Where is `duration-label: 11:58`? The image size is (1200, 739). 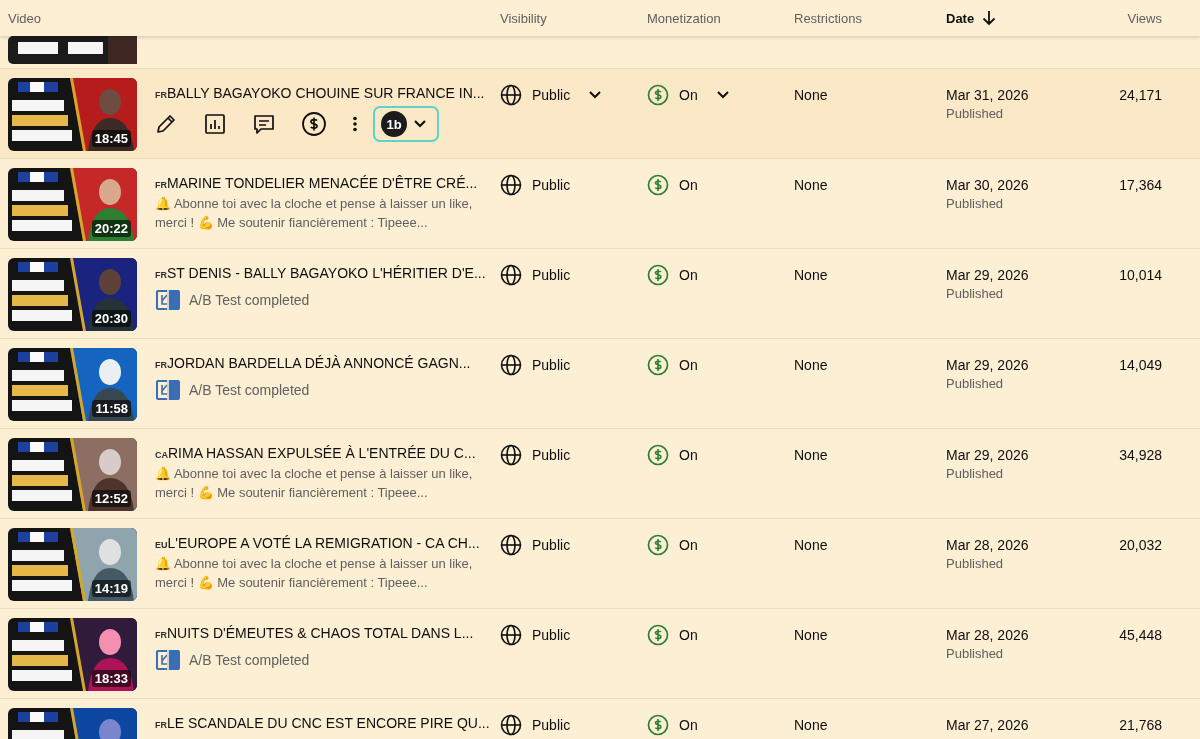 duration-label: 11:58 is located at coordinates (111, 408).